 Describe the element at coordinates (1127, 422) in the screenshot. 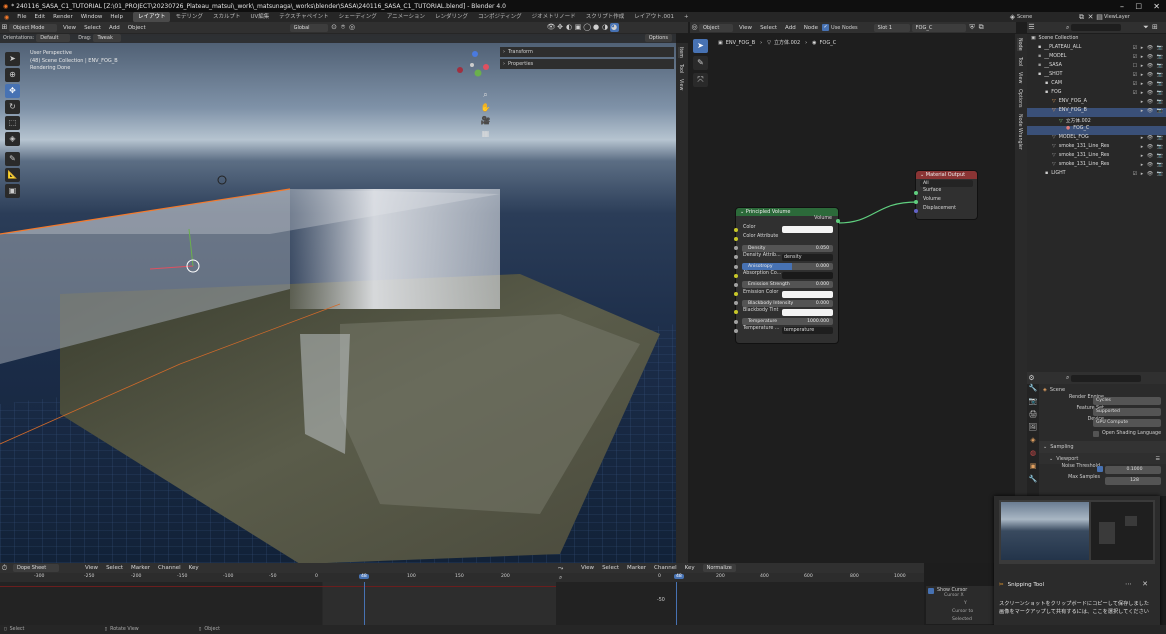

I see `device-dropdown: GPU Compute` at that location.